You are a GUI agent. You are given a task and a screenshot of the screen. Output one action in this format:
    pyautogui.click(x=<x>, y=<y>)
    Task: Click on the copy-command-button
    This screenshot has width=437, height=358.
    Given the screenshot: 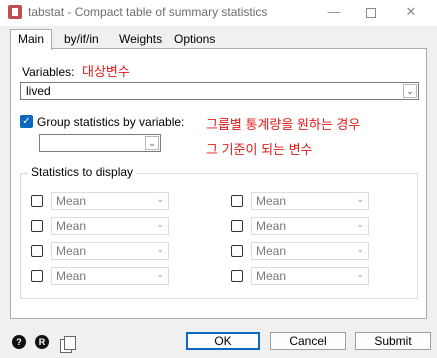 What is the action you would take?
    pyautogui.click(x=68, y=344)
    